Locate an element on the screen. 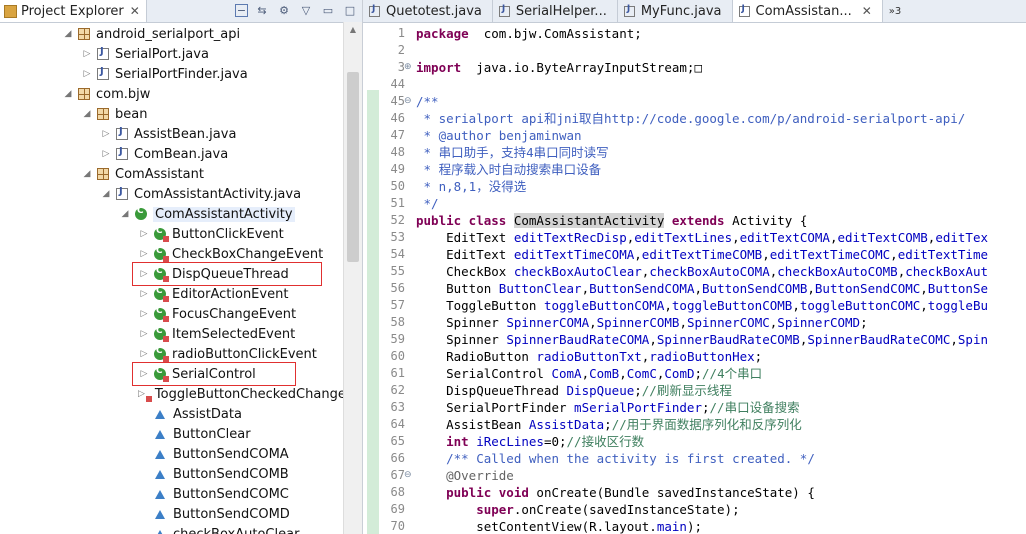 Image resolution: width=1026 pixels, height=534 pixels. tree-item: ◢ ComAssistant is located at coordinates (172, 174).